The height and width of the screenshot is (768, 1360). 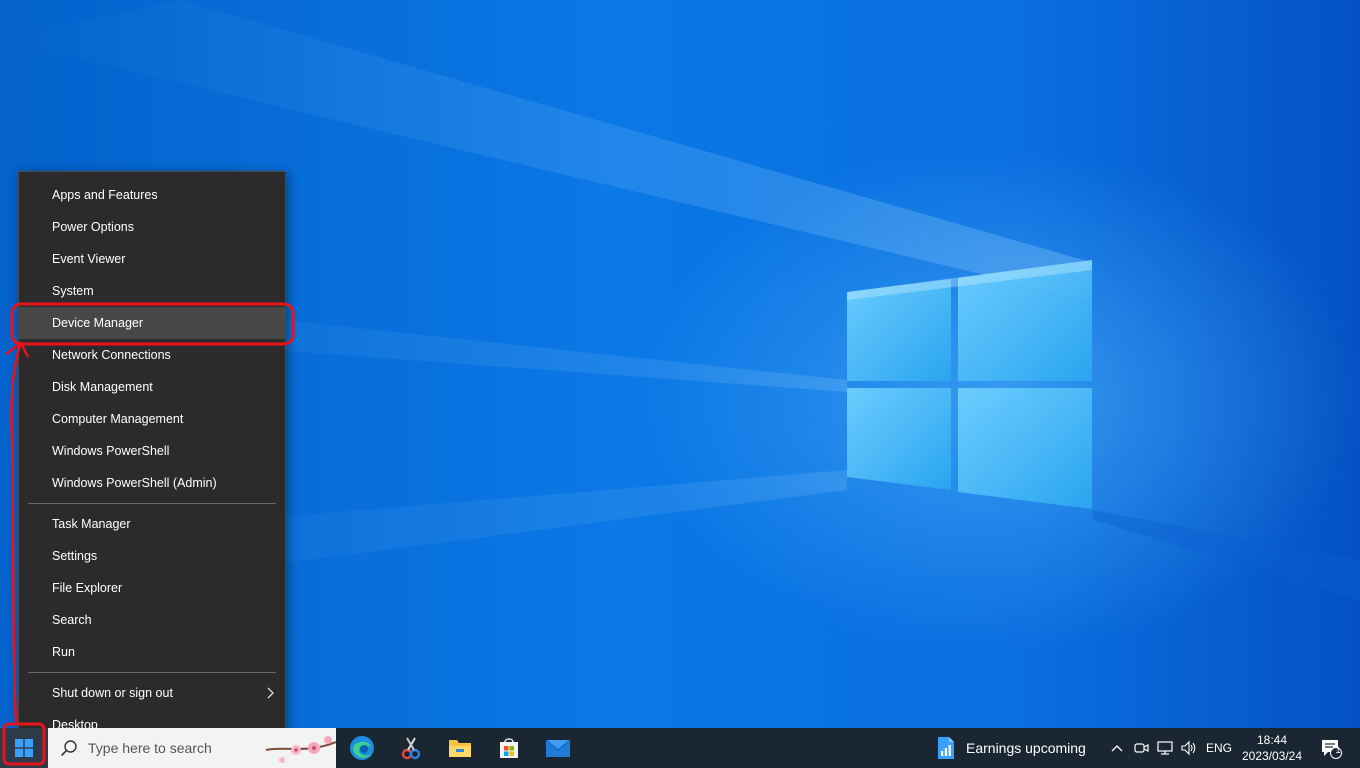 I want to click on menu-item-label: Search, so click(x=72, y=620).